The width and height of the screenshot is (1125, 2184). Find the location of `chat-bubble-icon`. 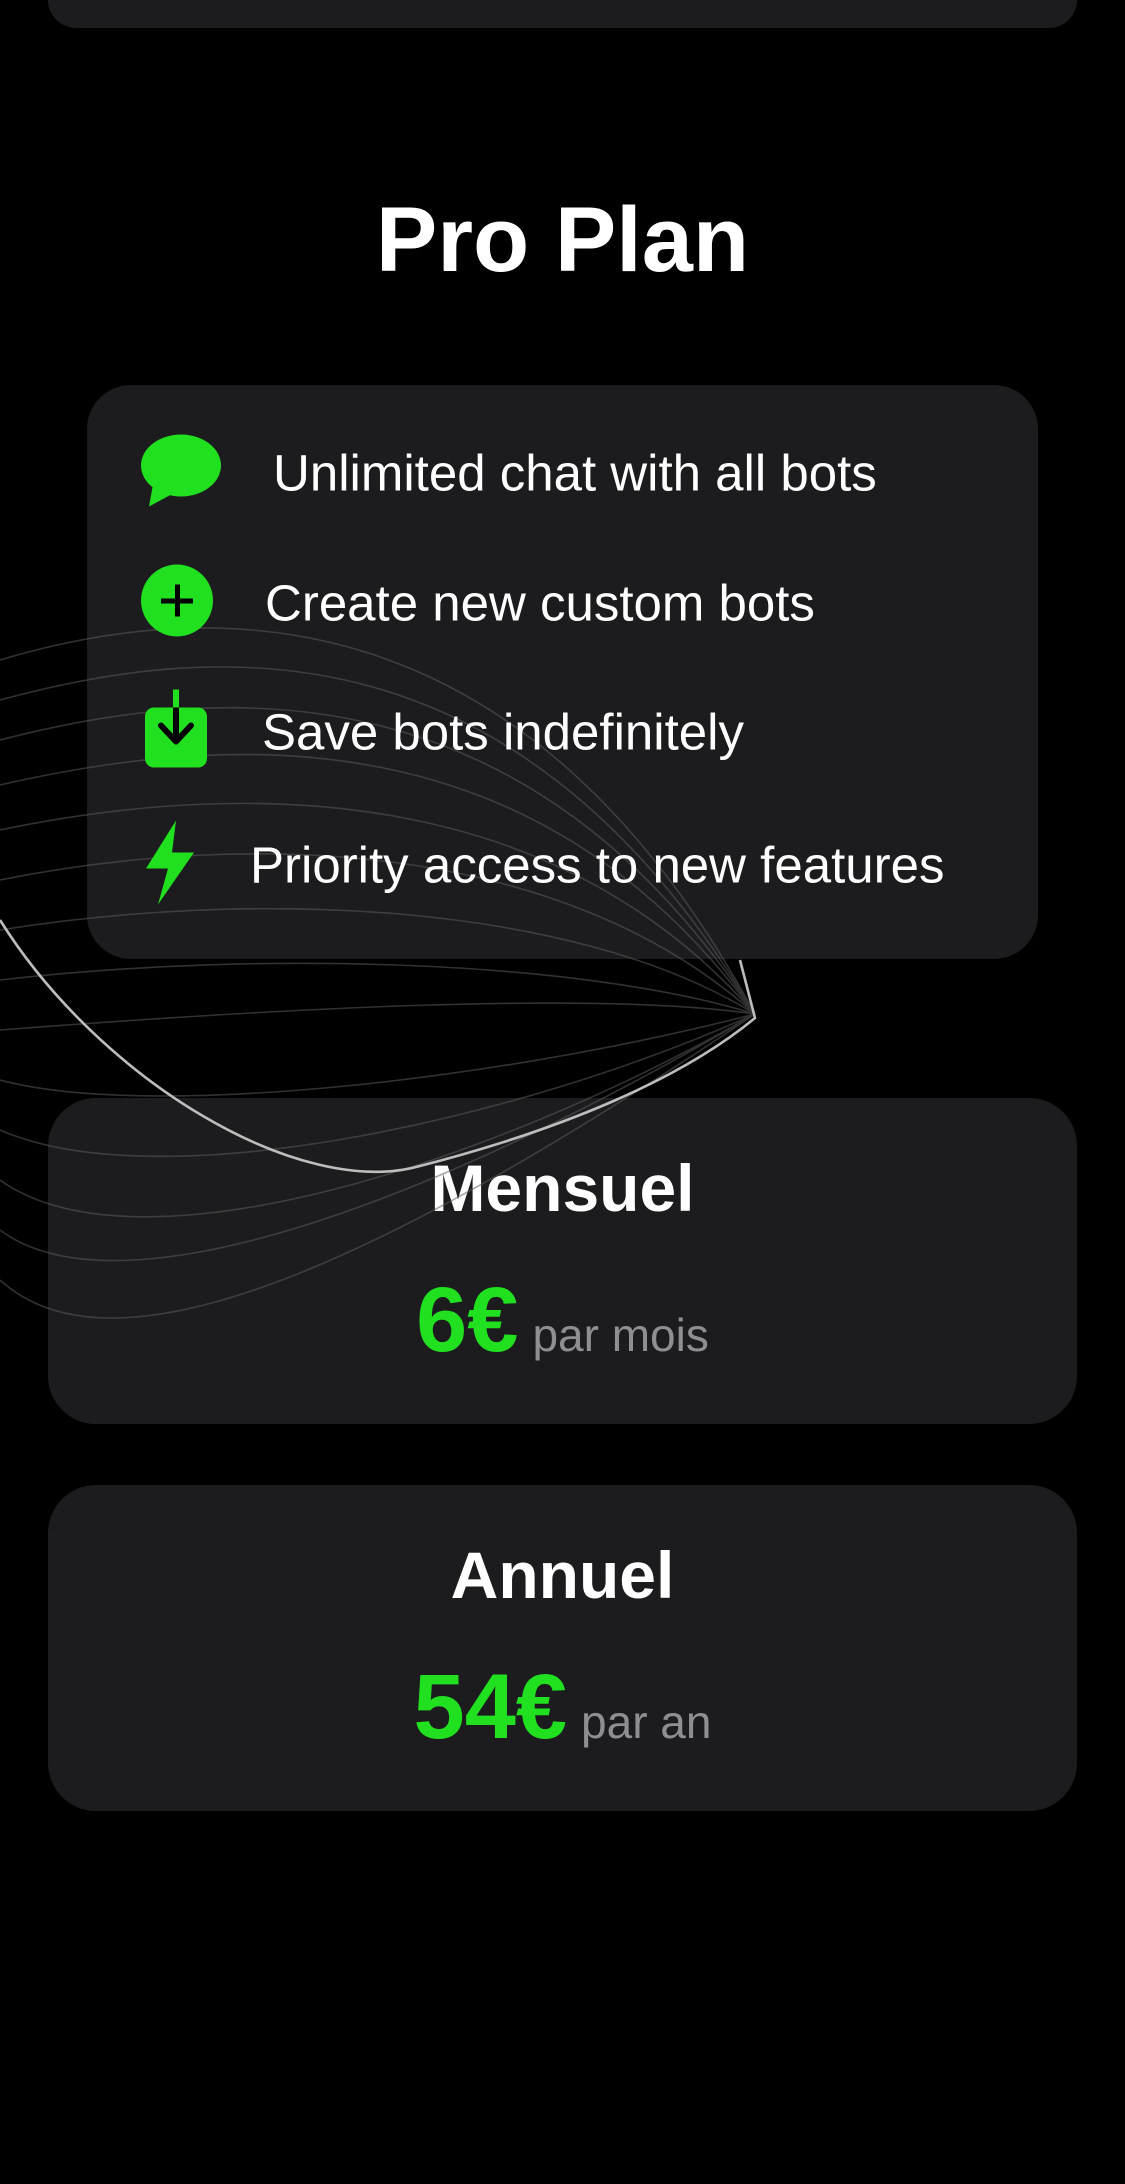

chat-bubble-icon is located at coordinates (181, 473).